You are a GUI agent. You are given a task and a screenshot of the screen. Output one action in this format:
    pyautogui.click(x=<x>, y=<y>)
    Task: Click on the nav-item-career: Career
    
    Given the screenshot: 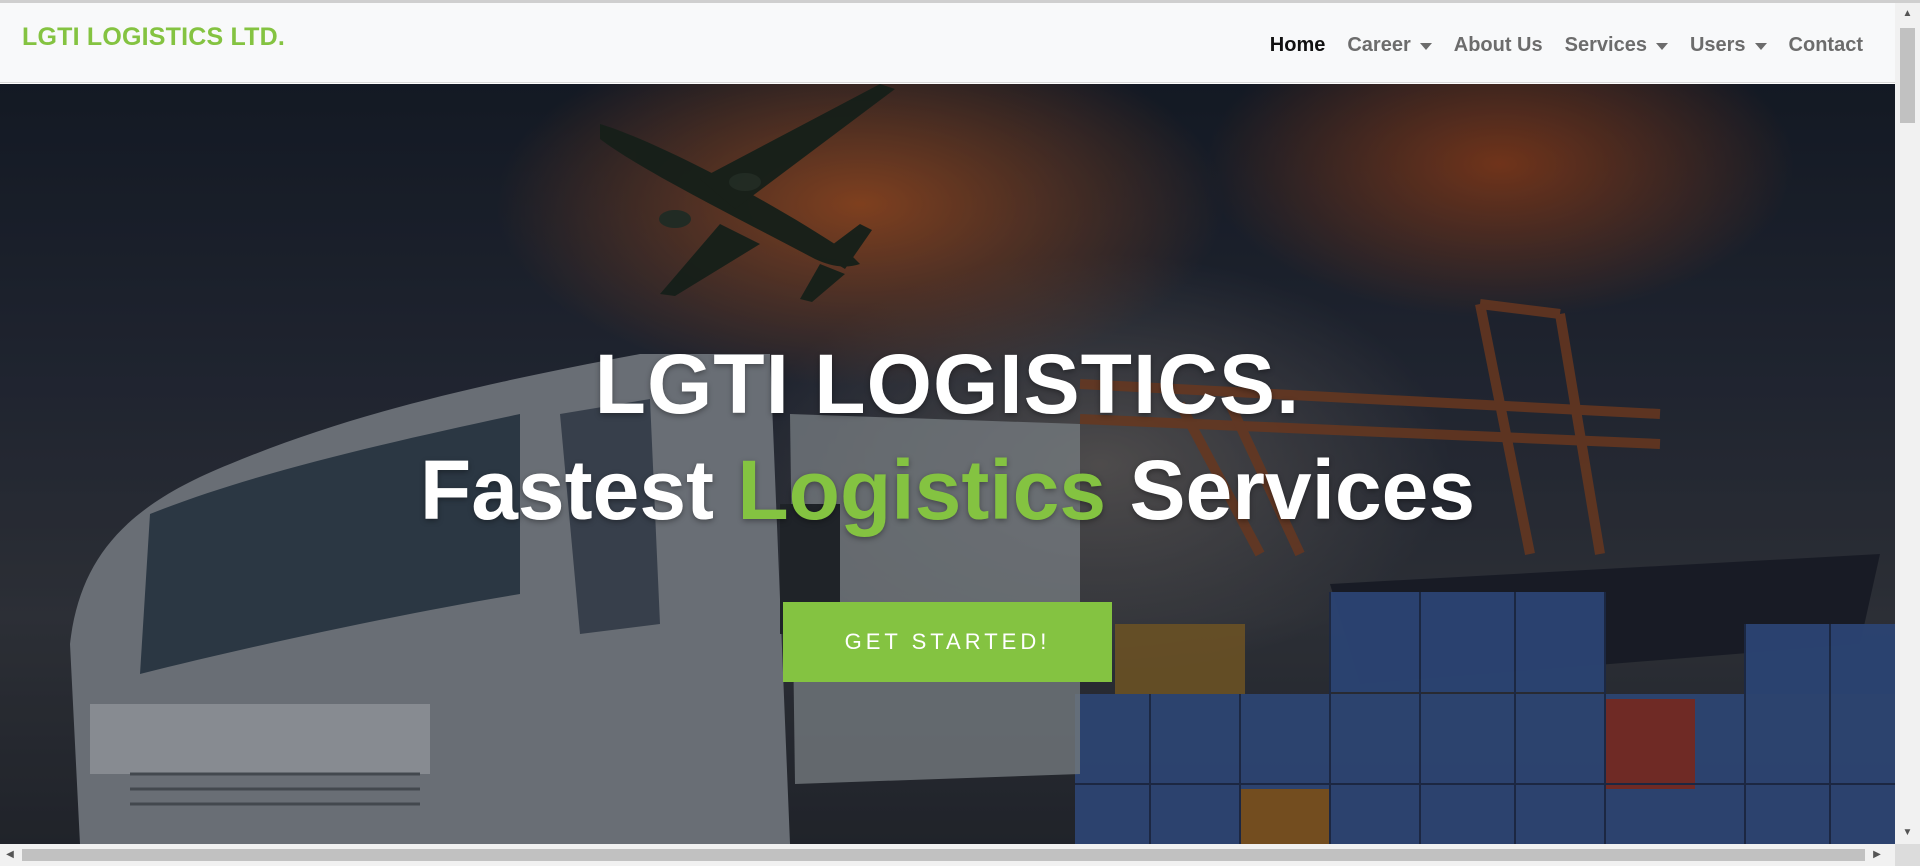 What is the action you would take?
    pyautogui.click(x=1389, y=45)
    